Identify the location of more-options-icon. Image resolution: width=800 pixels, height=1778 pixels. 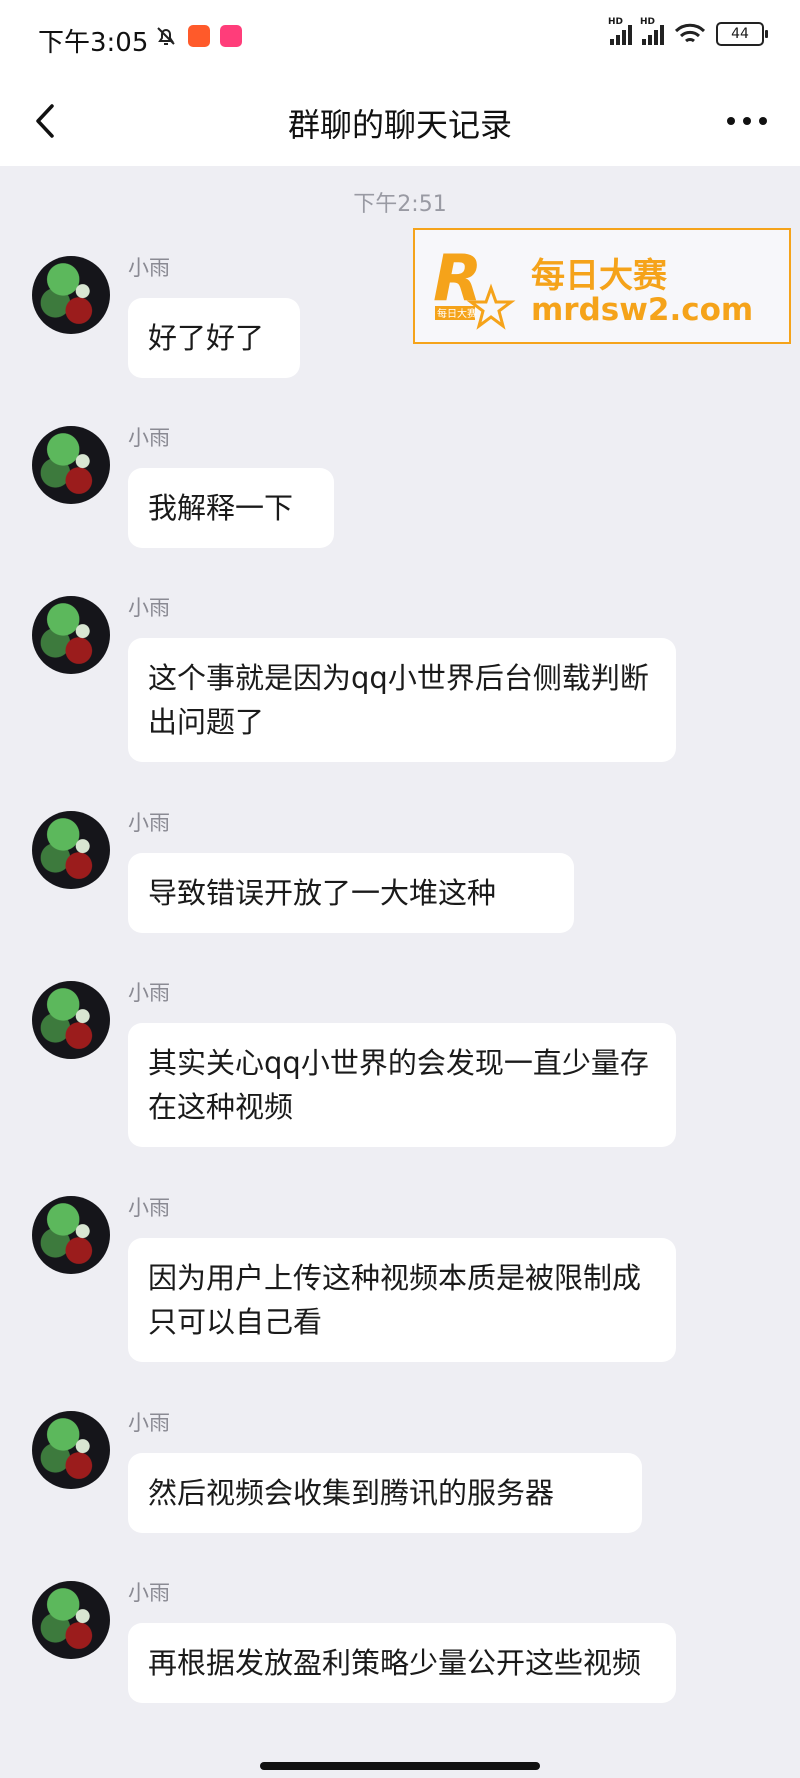
(747, 121).